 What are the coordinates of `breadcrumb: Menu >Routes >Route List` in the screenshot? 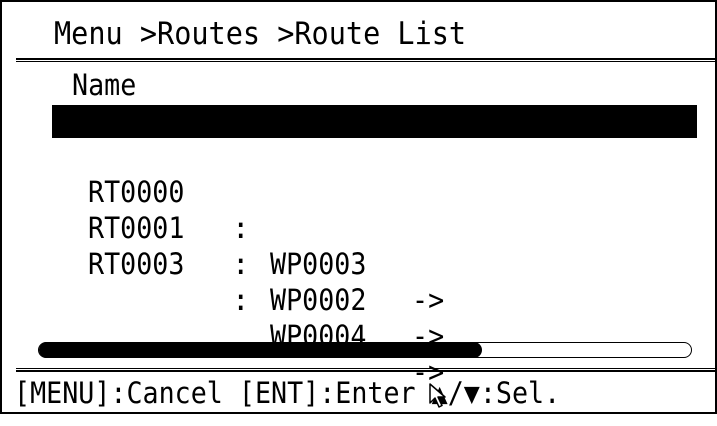 It's located at (260, 34).